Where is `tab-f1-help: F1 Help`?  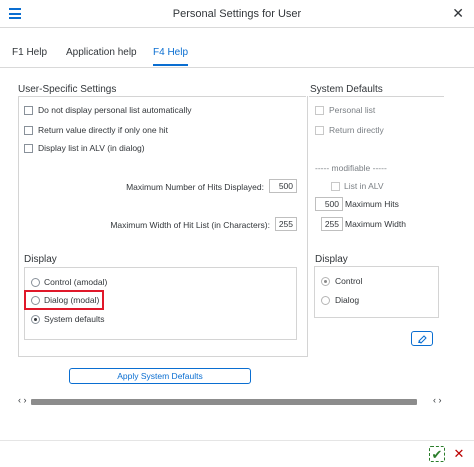 tab-f1-help: F1 Help is located at coordinates (29, 55).